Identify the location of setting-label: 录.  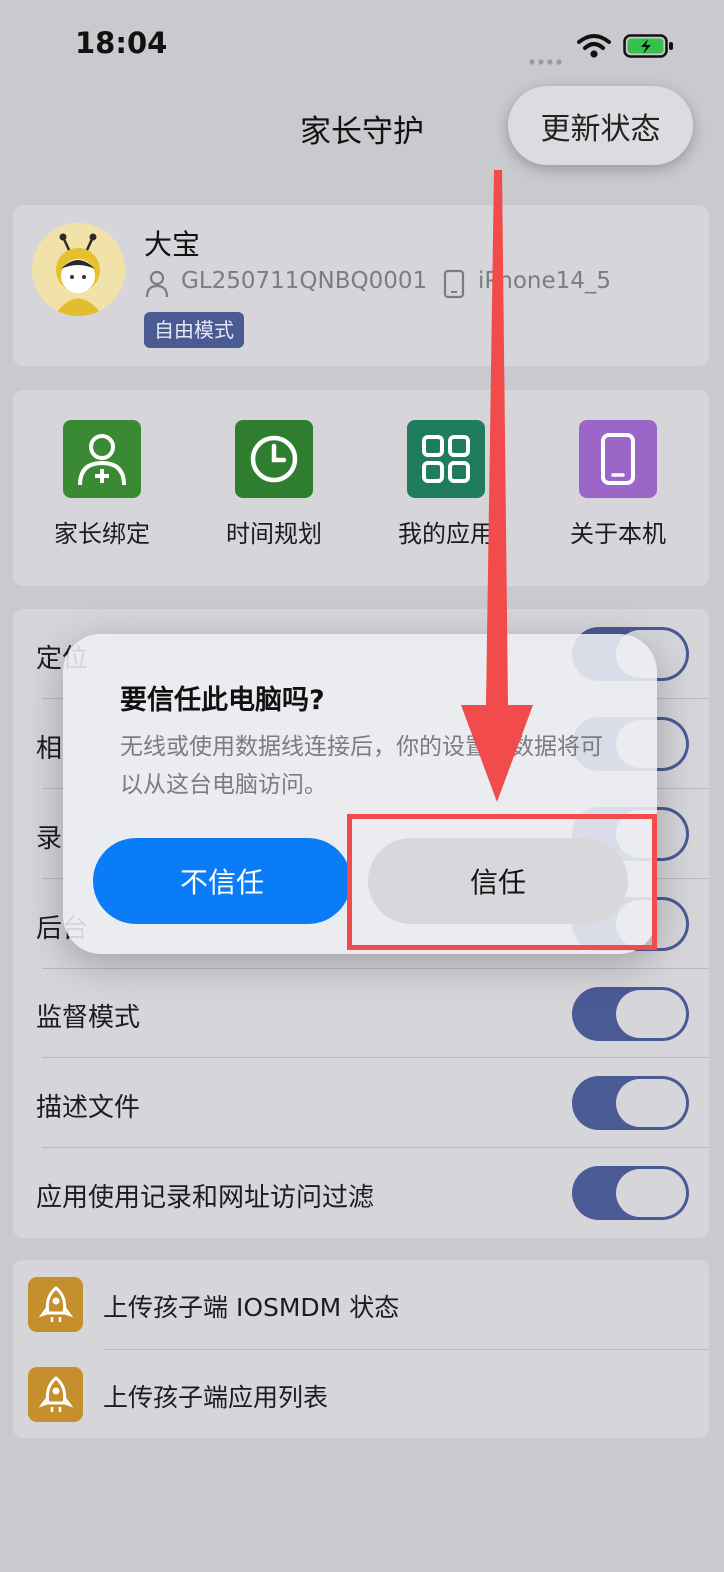
(49, 839).